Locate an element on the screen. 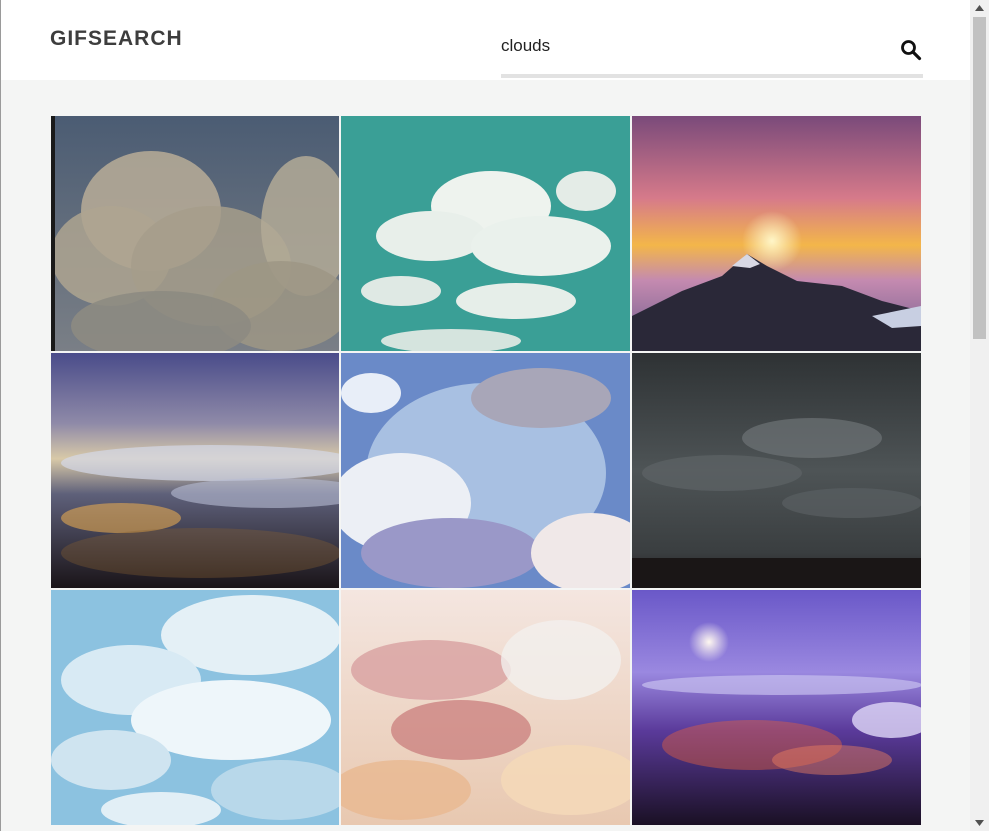  gif-pink-clouds is located at coordinates (485, 707).